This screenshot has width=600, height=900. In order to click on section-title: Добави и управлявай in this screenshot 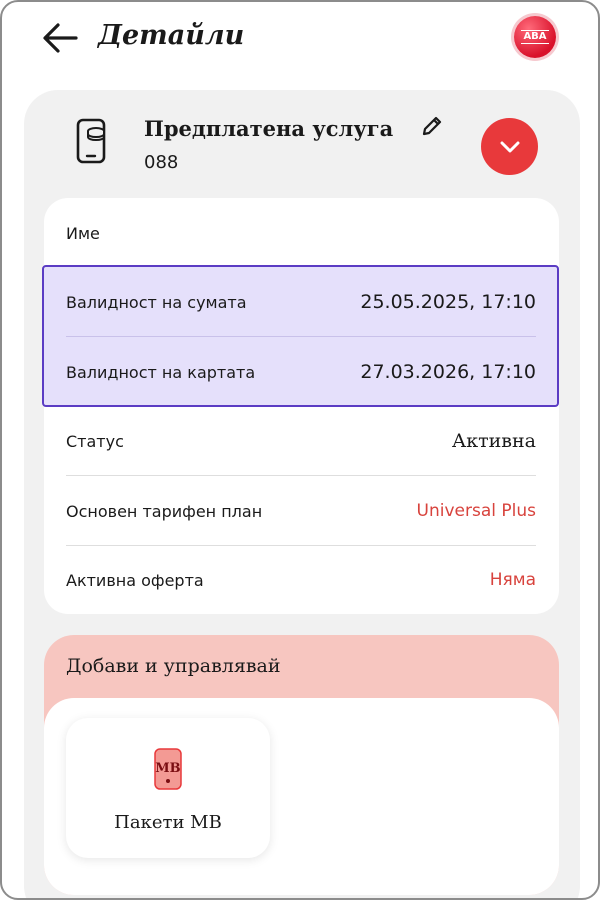, I will do `click(173, 666)`.